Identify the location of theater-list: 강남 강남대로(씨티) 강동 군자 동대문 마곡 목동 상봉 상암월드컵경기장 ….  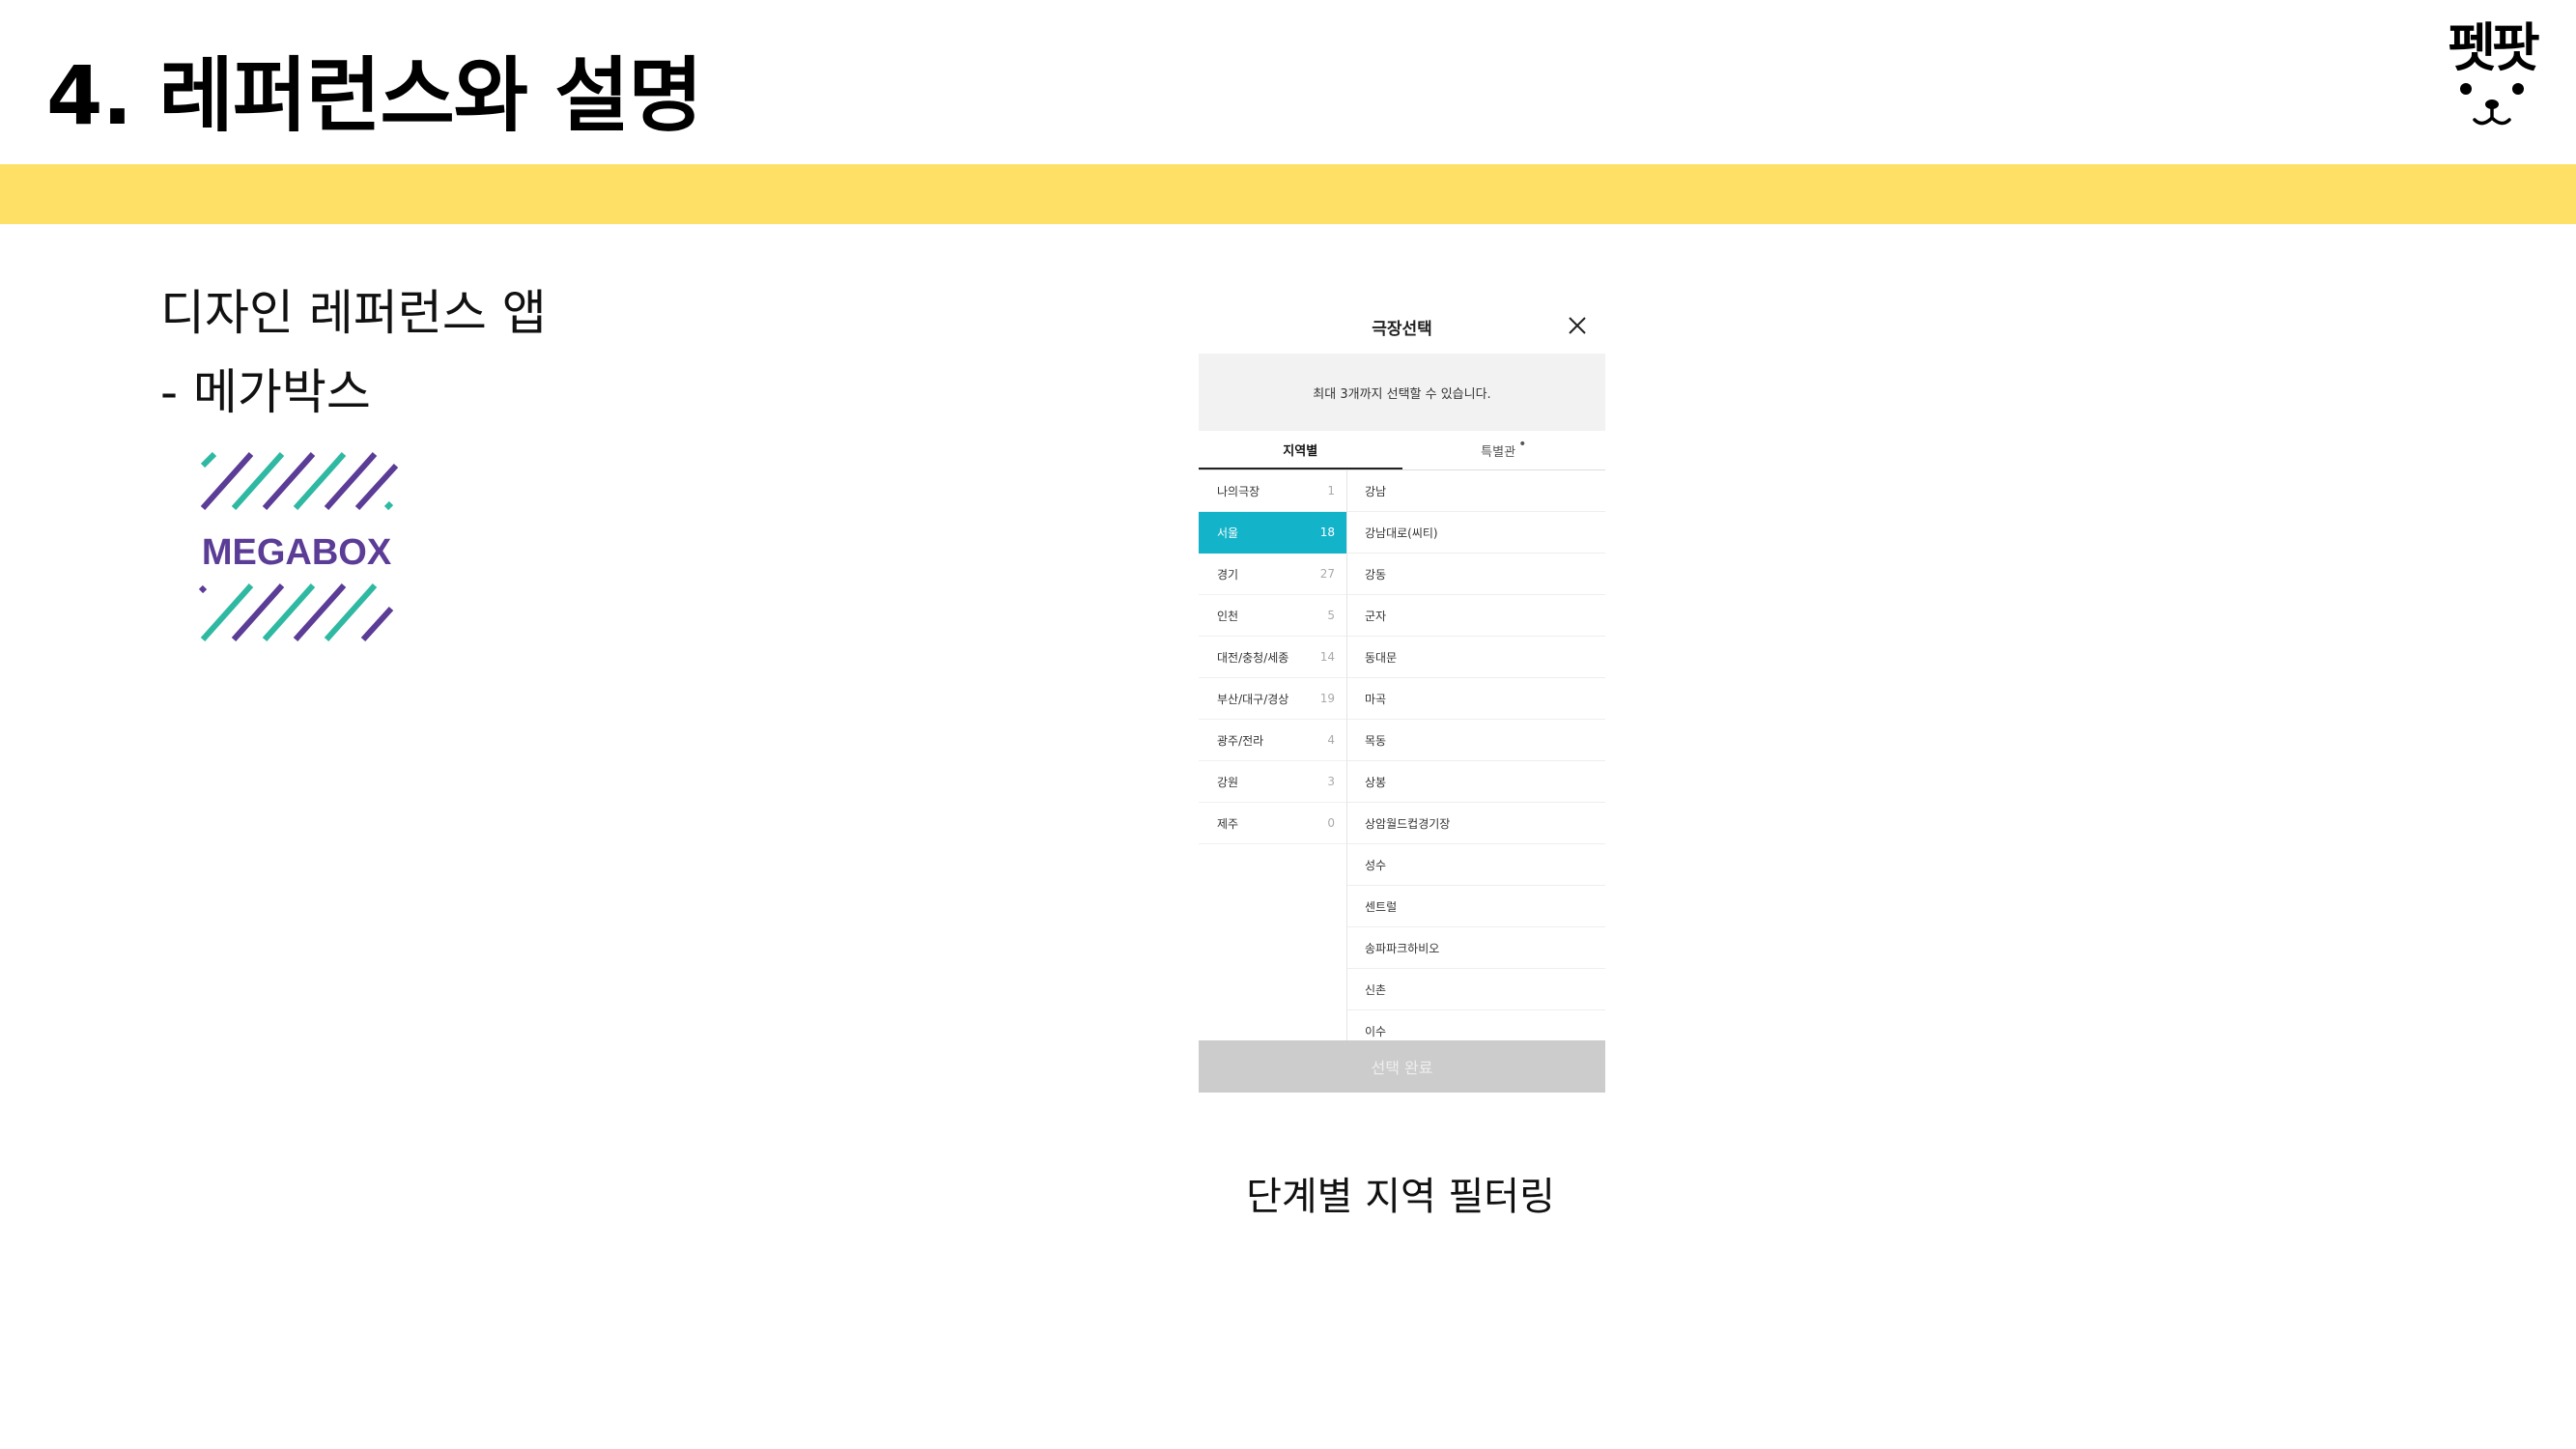
(1476, 755).